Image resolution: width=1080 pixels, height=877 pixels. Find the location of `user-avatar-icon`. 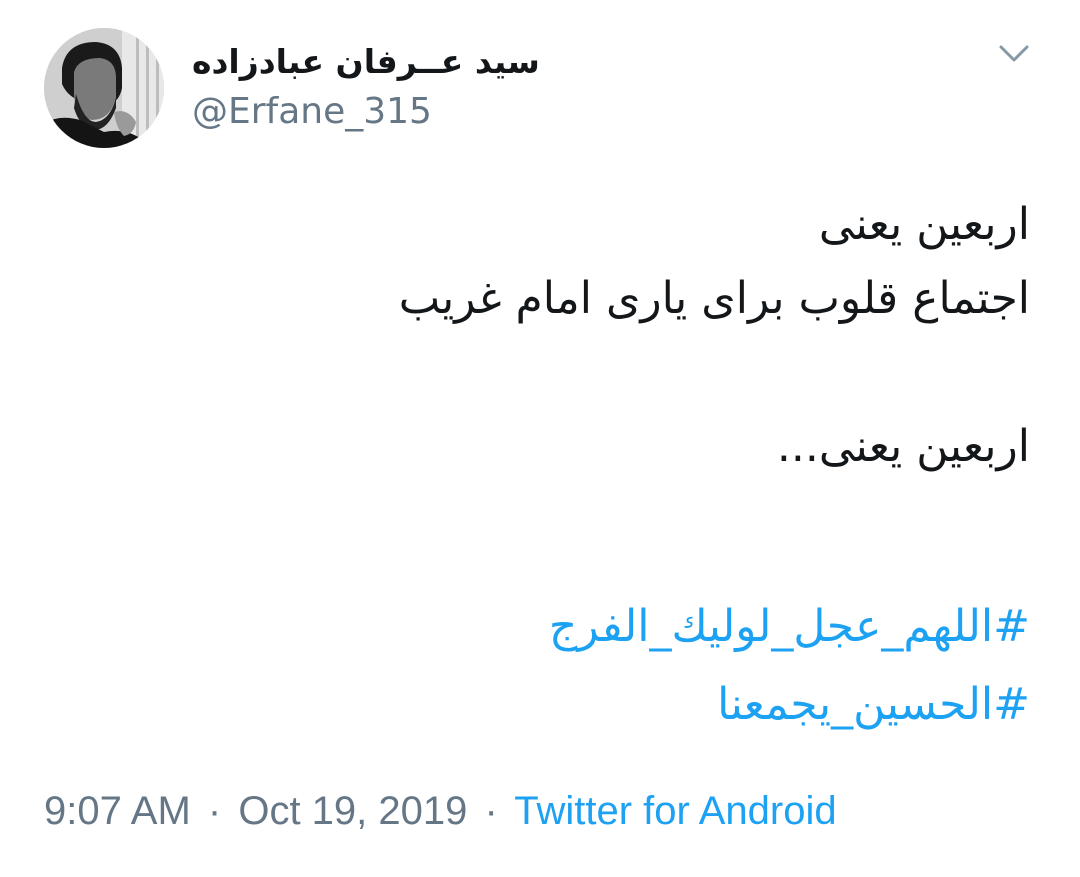

user-avatar-icon is located at coordinates (104, 88).